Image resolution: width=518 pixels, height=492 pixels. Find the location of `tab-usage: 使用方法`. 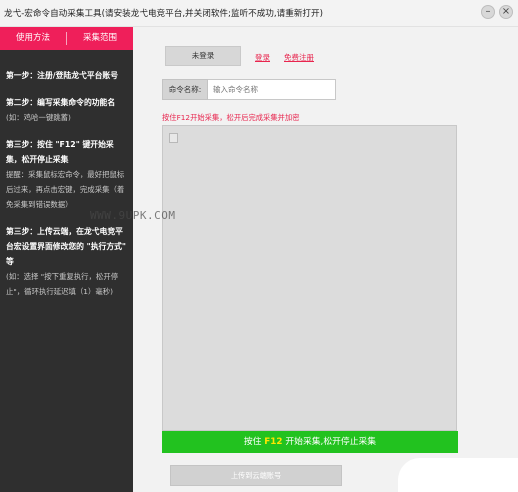

tab-usage: 使用方法 is located at coordinates (33, 38).